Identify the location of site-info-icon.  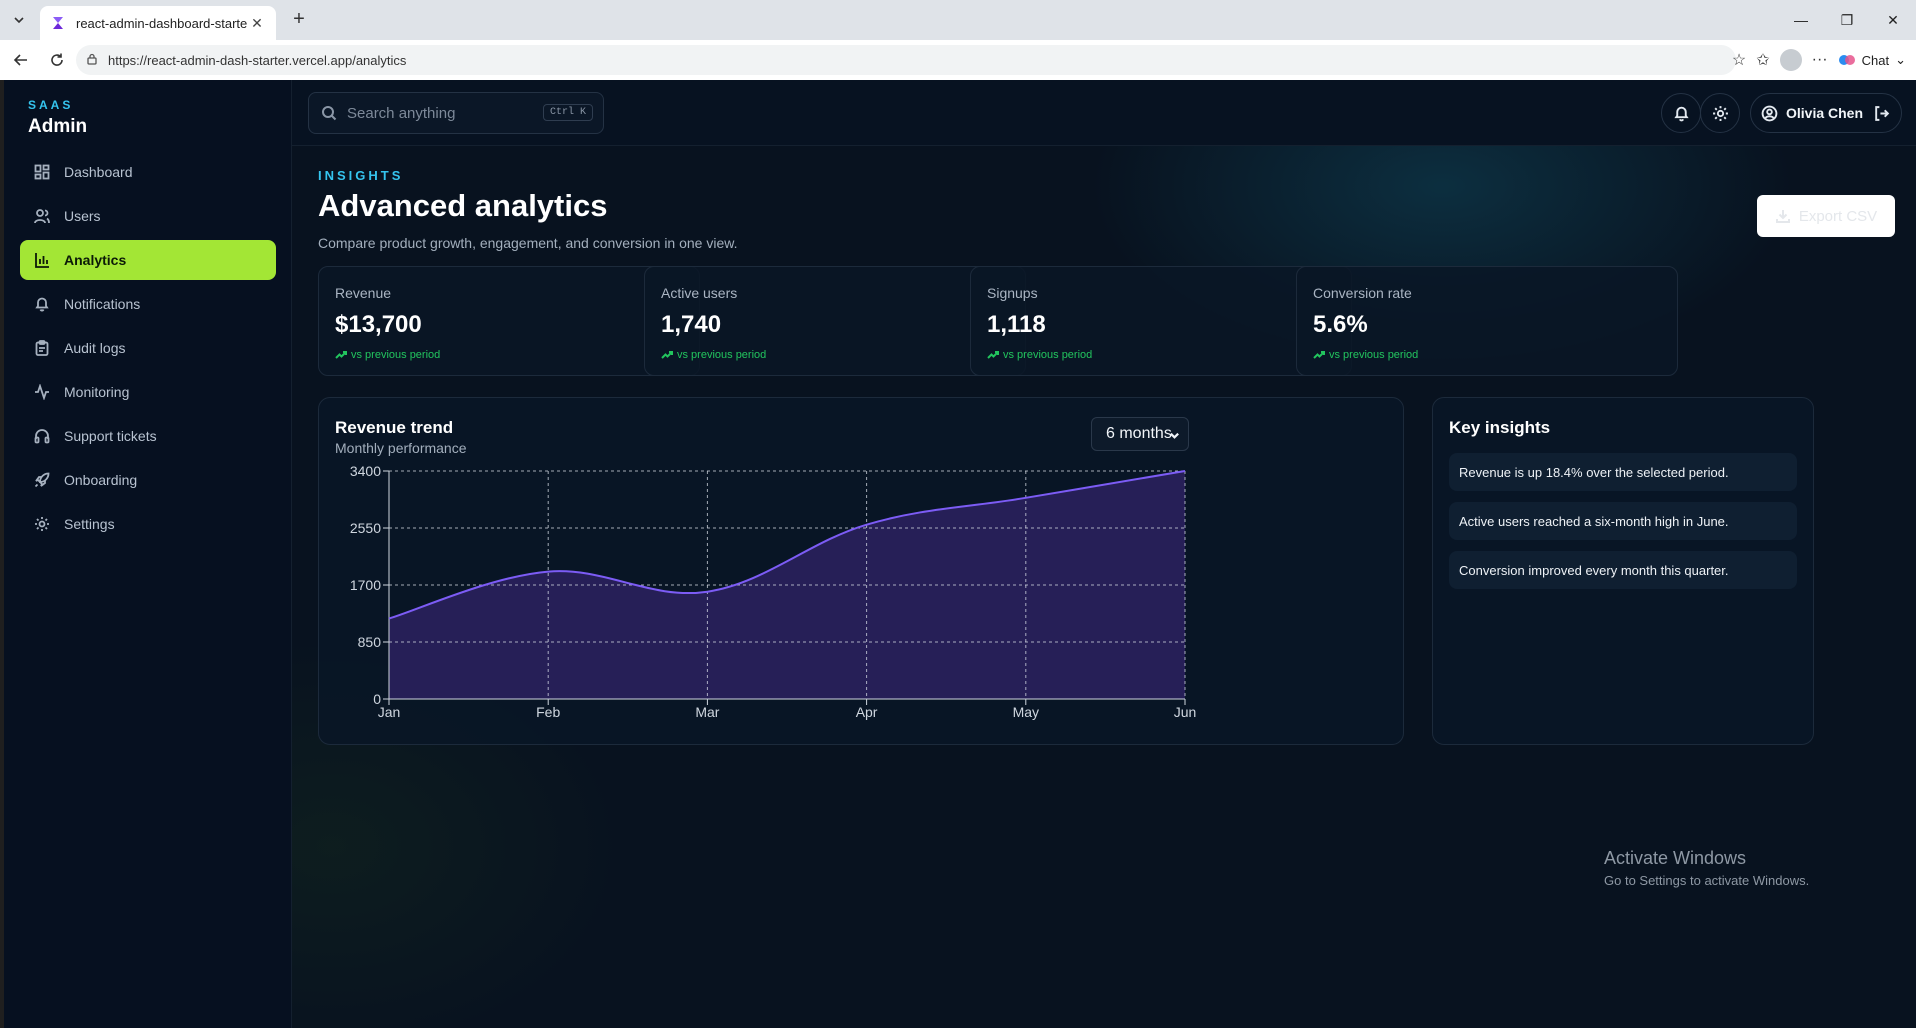
(92, 60).